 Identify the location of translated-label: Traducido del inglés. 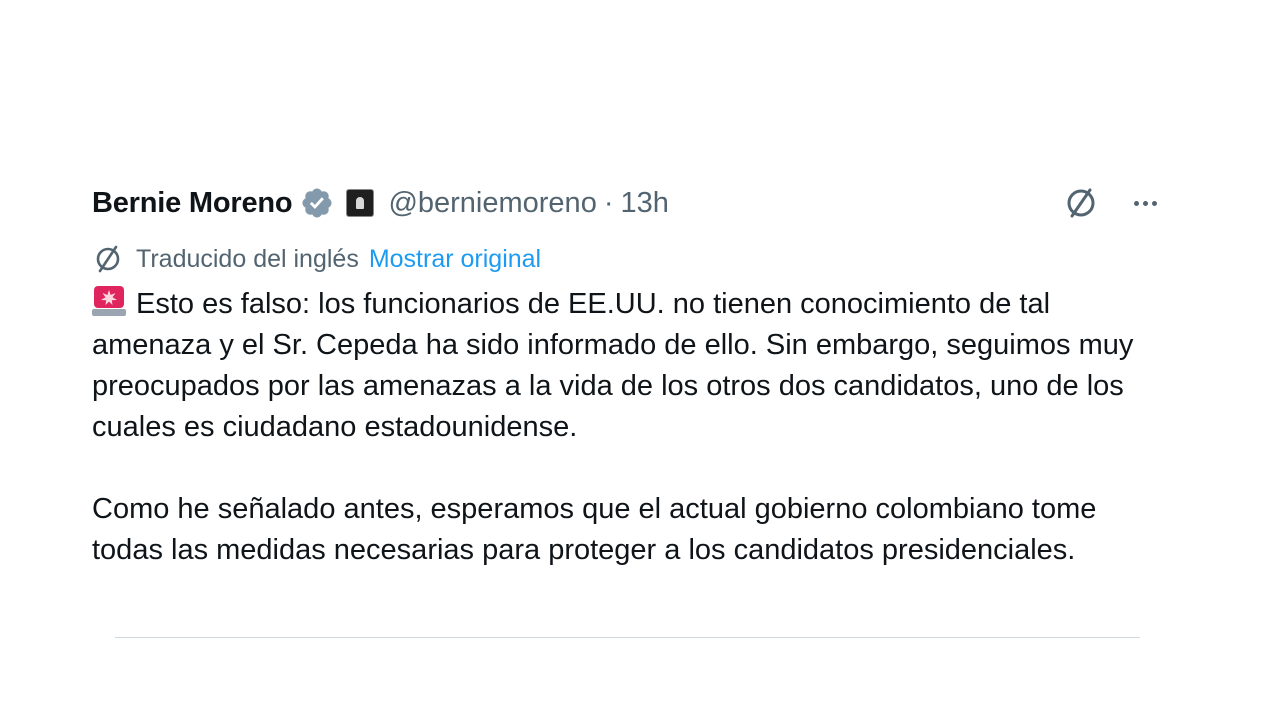
(247, 258).